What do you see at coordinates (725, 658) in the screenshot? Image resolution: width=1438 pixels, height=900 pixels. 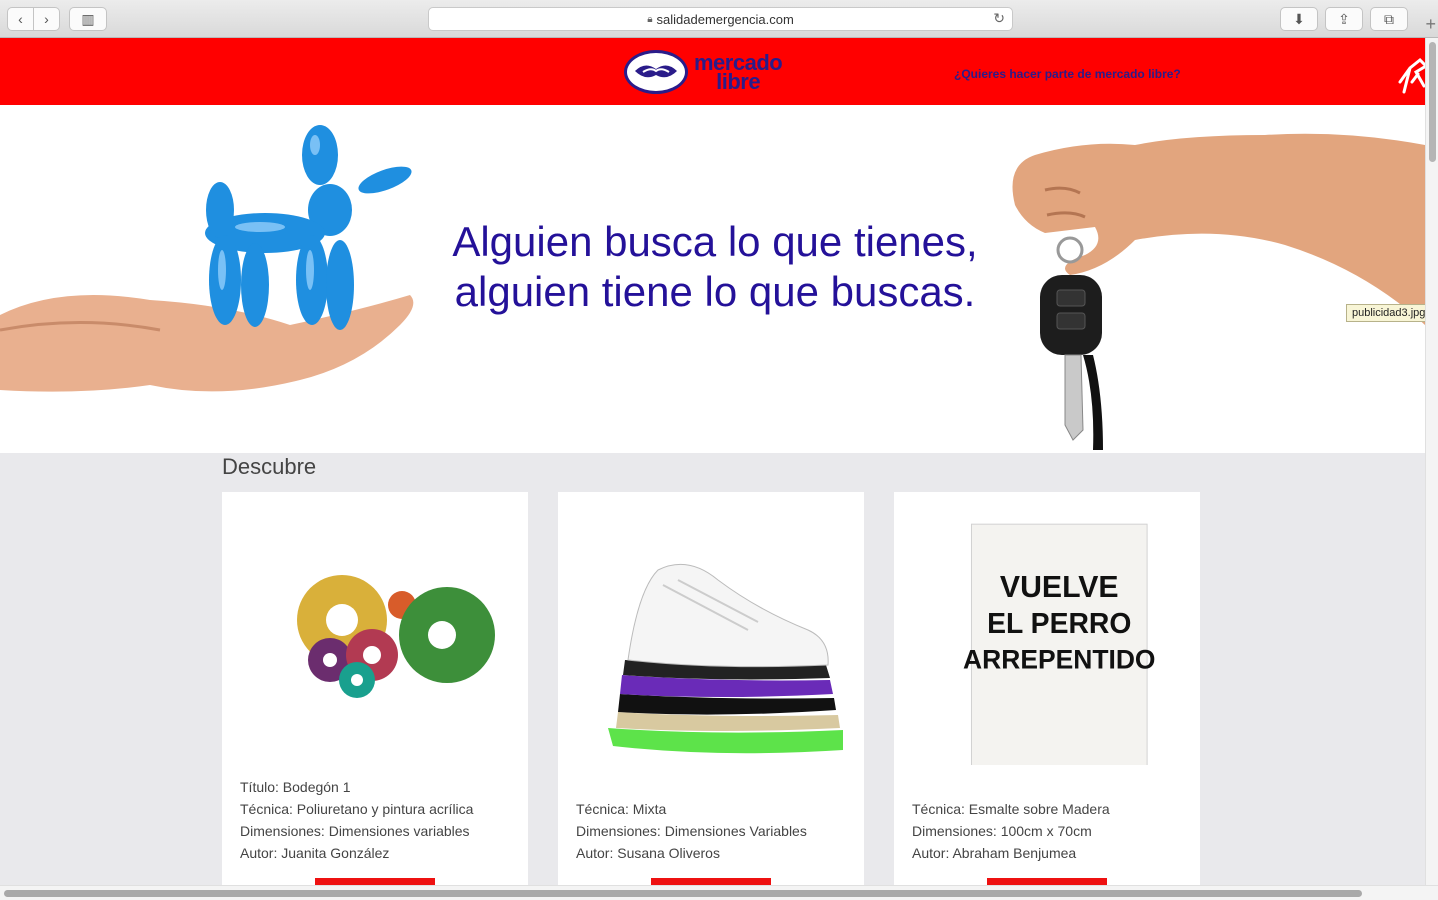 I see `stacked-sneaker-image` at bounding box center [725, 658].